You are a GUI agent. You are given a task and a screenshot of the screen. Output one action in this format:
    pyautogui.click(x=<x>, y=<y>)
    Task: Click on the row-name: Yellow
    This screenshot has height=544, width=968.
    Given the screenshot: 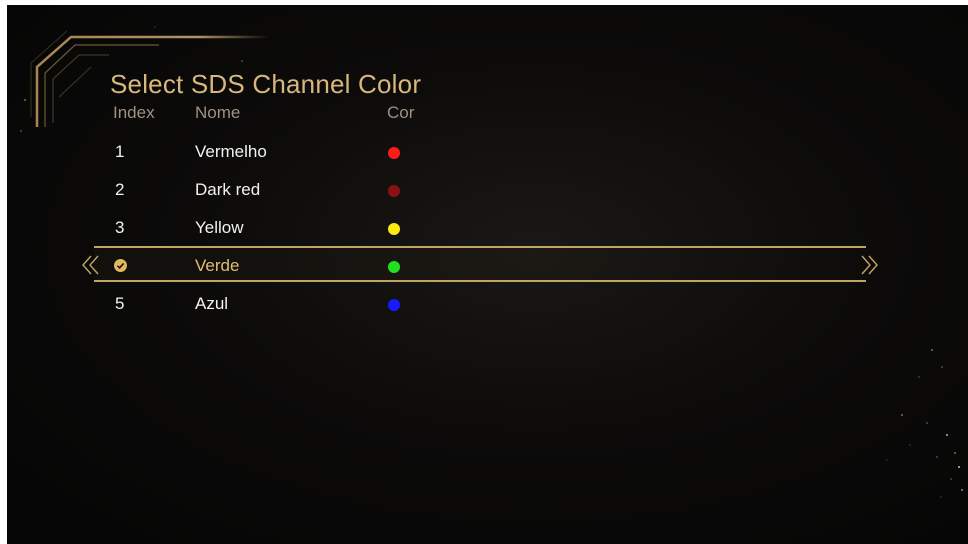 What is the action you would take?
    pyautogui.click(x=219, y=227)
    